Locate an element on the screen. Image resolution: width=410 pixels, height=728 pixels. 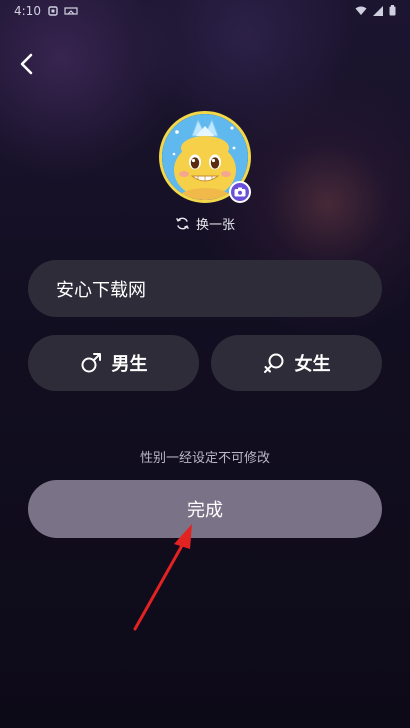
male-option: 男生 is located at coordinates (113, 363).